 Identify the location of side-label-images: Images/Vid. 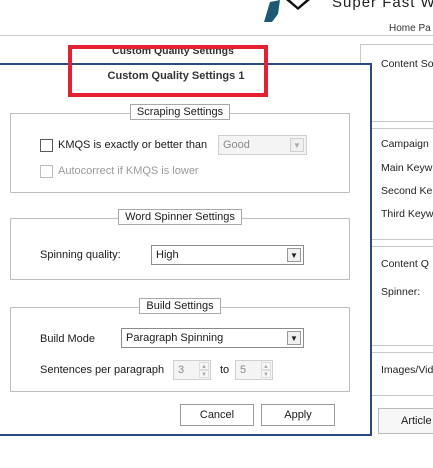
(407, 370).